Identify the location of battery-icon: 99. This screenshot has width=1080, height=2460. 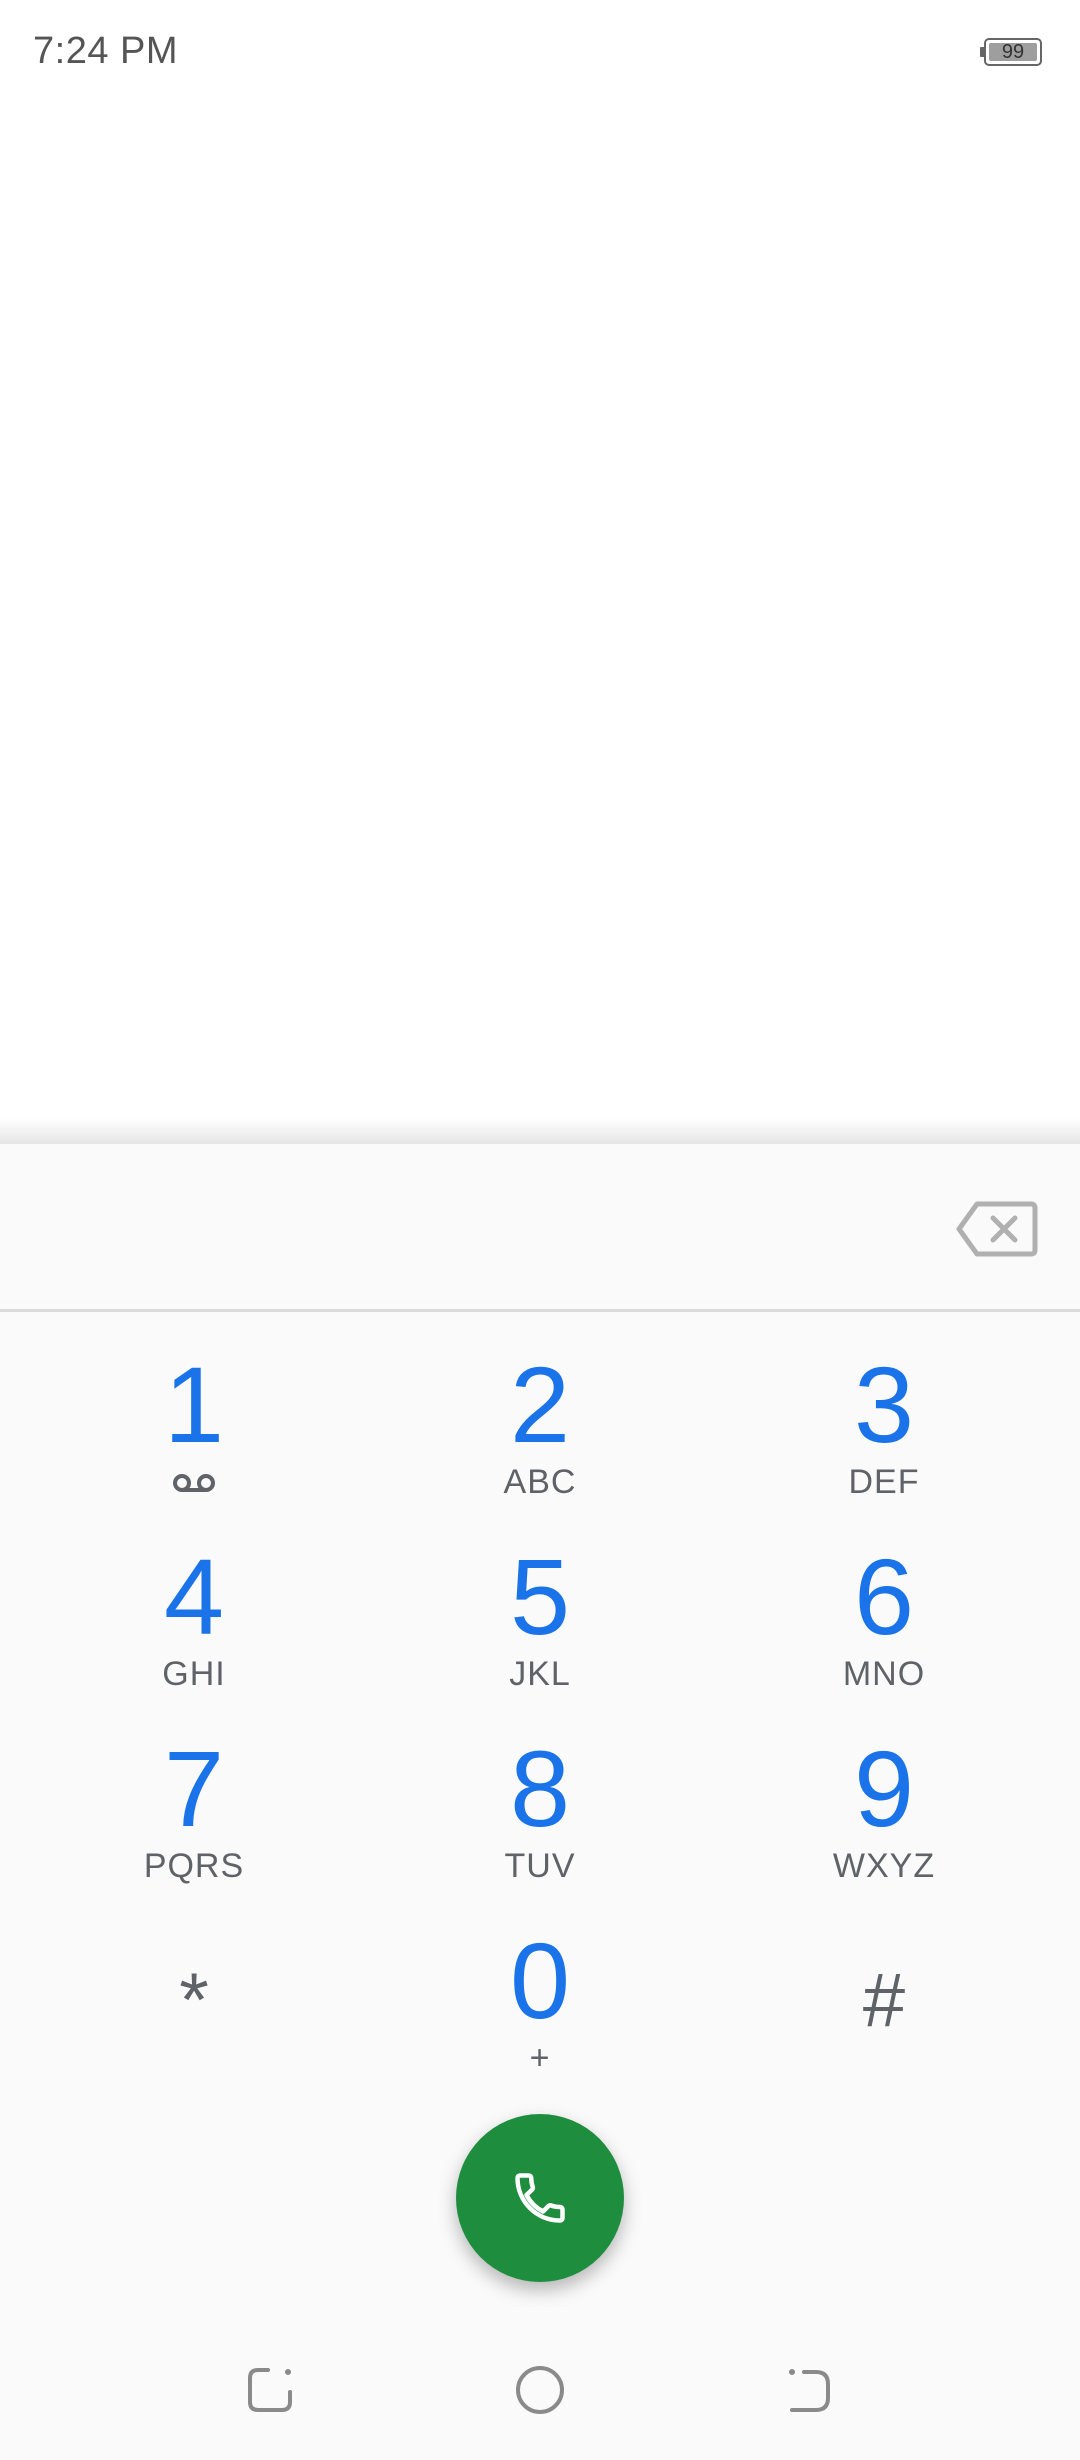
(1012, 53).